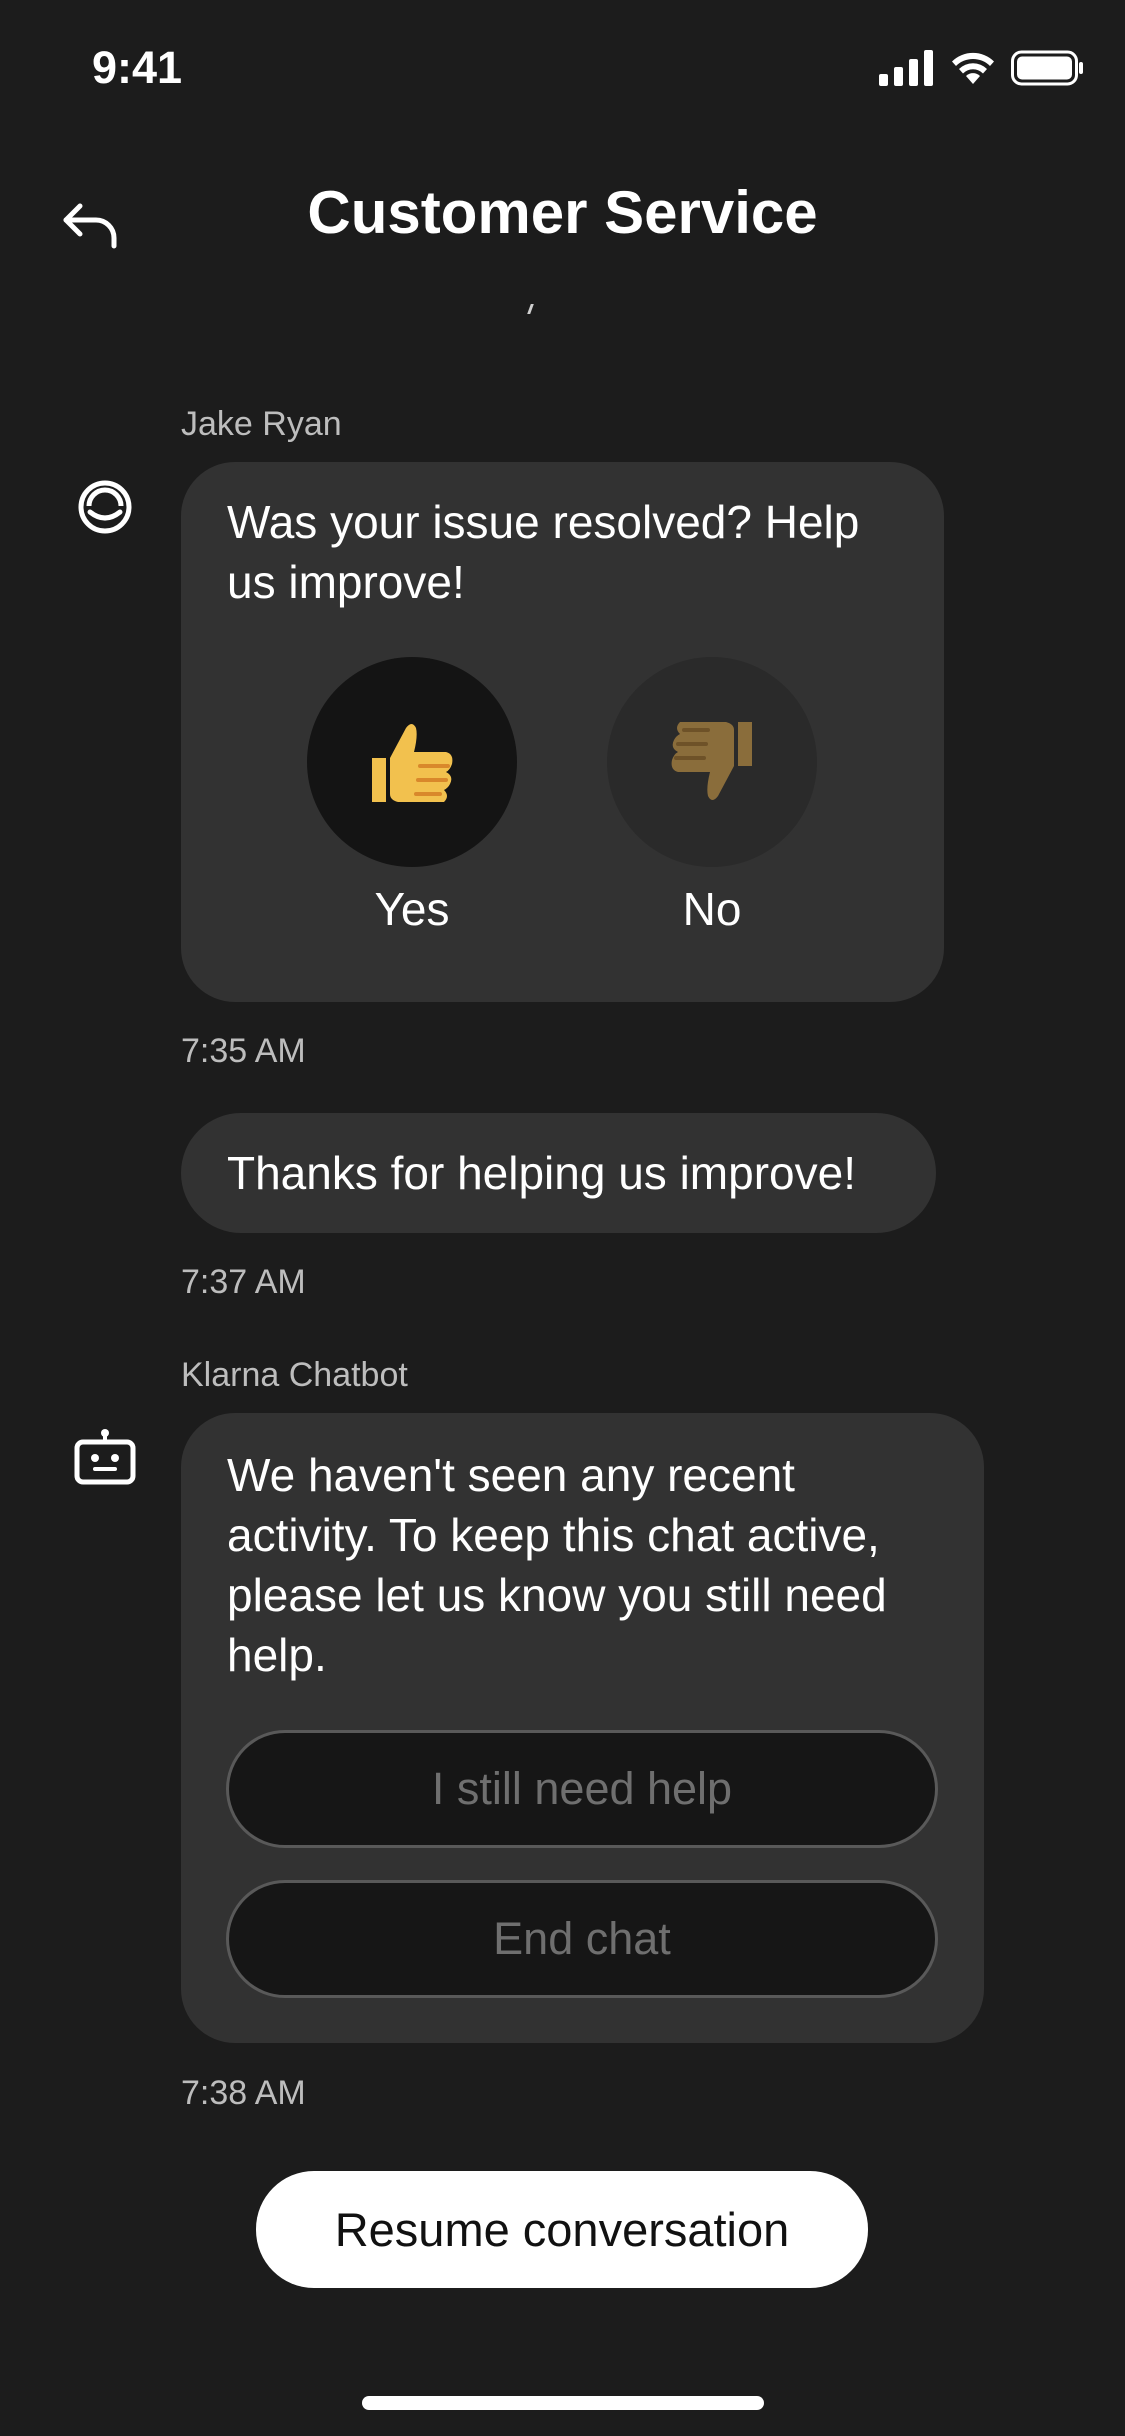  What do you see at coordinates (562, 2229) in the screenshot?
I see `resume-conversation-button: Resume conversation` at bounding box center [562, 2229].